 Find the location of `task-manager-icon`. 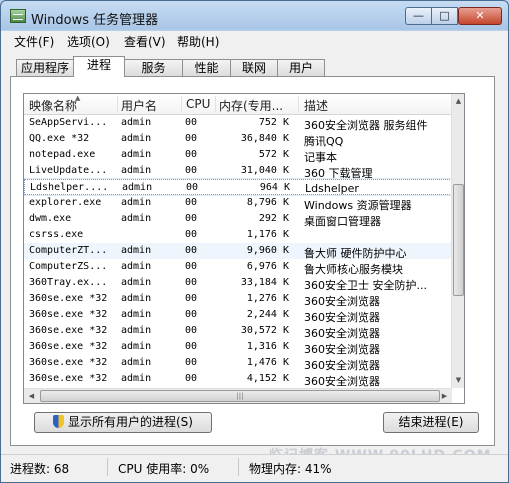

task-manager-icon is located at coordinates (18, 16).